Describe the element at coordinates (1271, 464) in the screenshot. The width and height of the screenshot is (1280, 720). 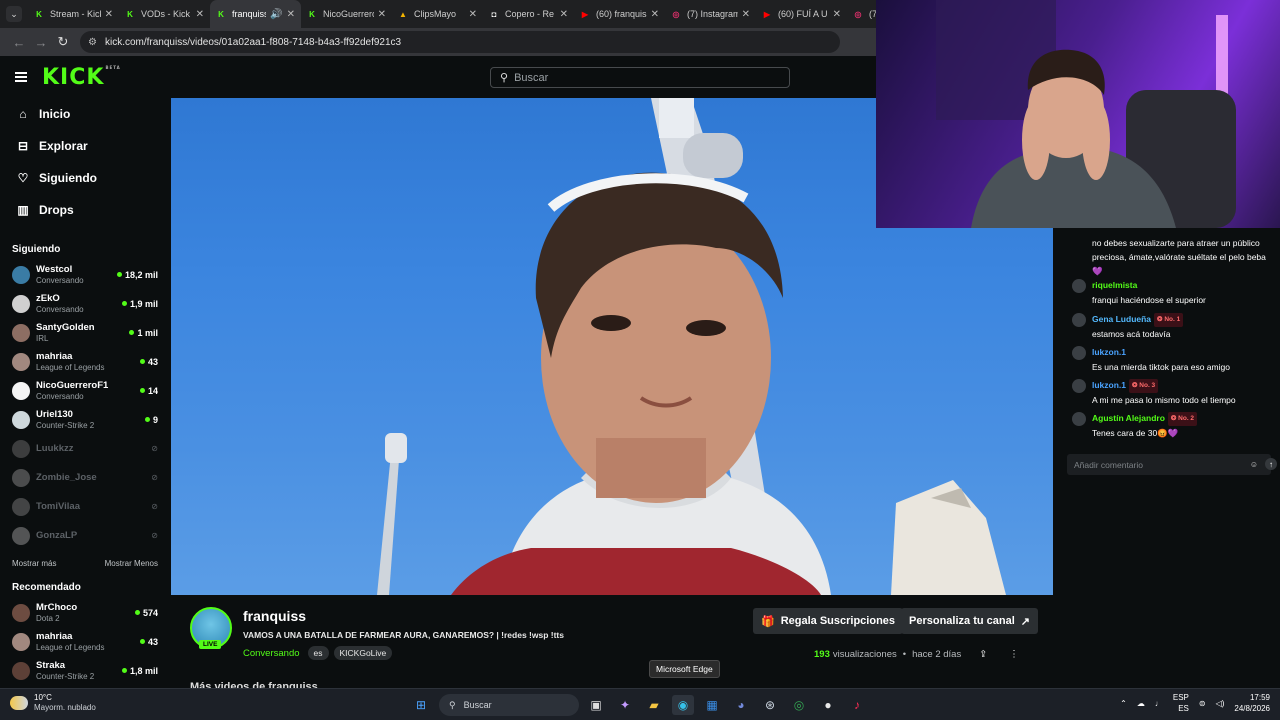
I see `send-icon: ↑` at that location.